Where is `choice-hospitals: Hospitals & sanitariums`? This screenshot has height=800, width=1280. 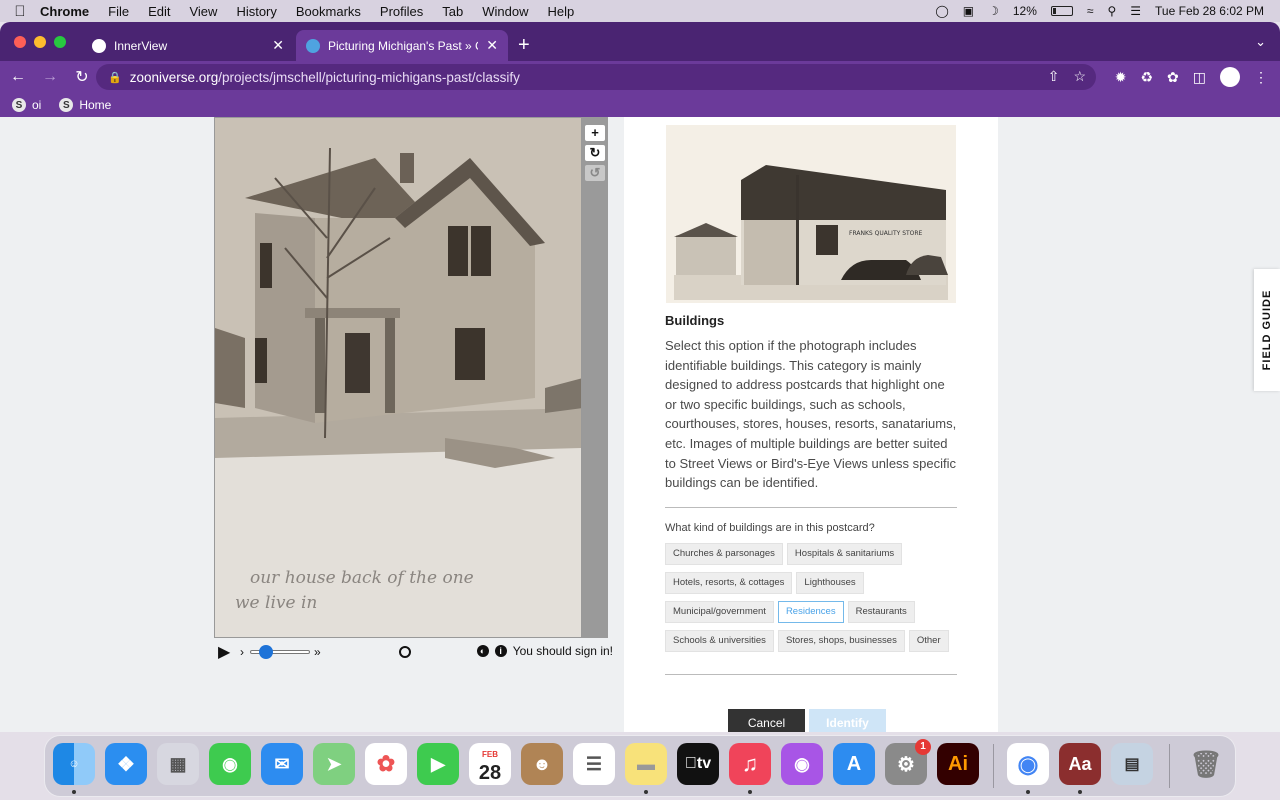 choice-hospitals: Hospitals & sanitariums is located at coordinates (844, 553).